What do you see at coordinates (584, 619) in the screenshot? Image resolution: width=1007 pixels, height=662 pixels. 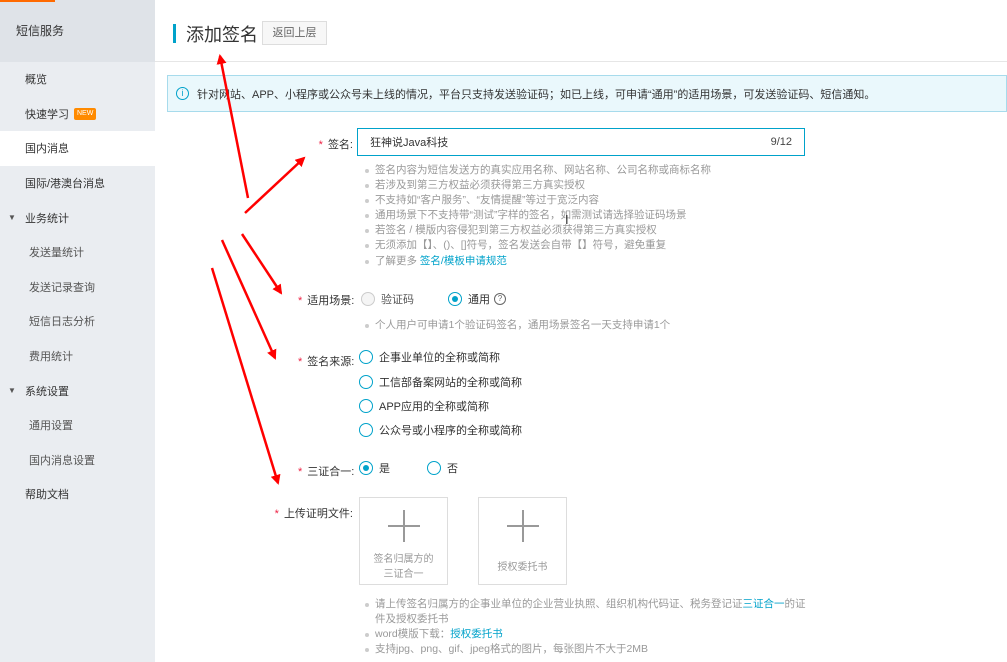 I see `tip-item-continued: 件及授权委托书` at bounding box center [584, 619].